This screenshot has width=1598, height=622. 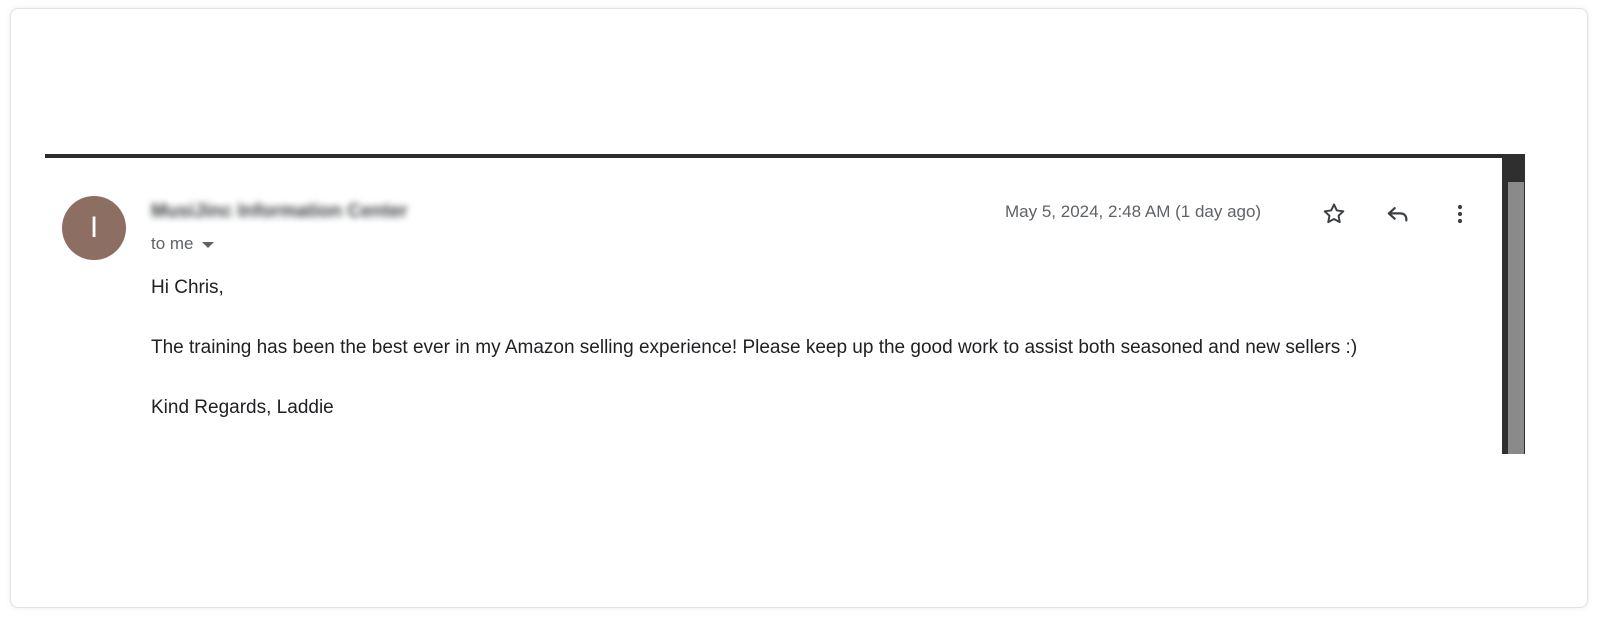 I want to click on reply-button, so click(x=1397, y=214).